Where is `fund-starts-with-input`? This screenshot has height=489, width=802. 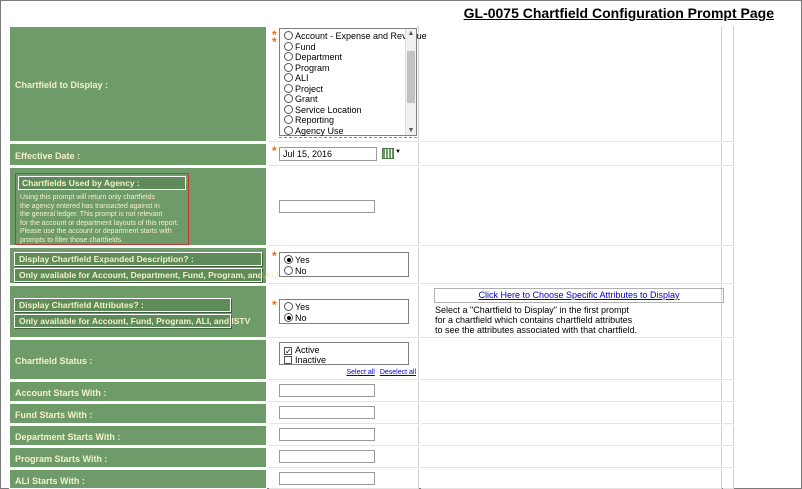
fund-starts-with-input is located at coordinates (327, 412).